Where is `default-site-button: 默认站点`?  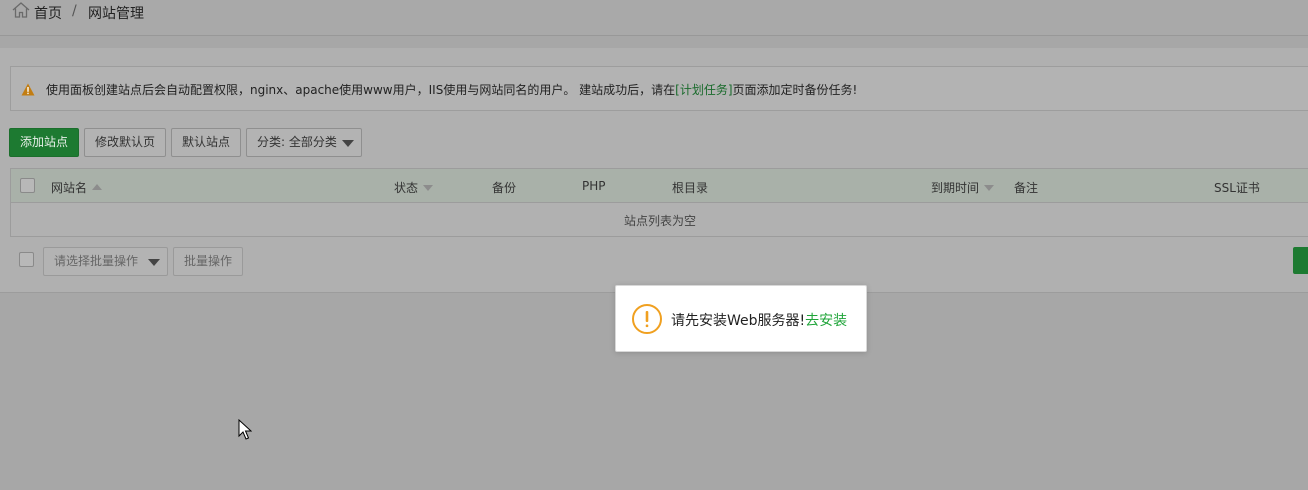
default-site-button: 默认站点 is located at coordinates (206, 142).